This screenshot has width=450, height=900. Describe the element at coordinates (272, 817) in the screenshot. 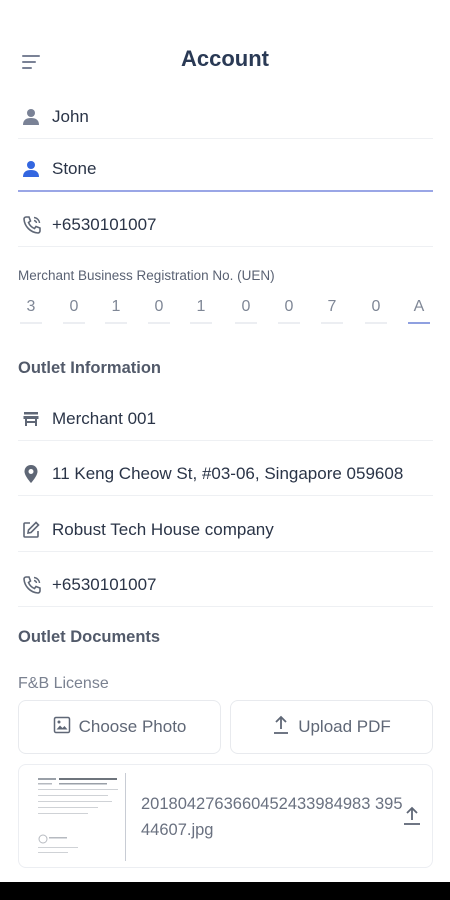

I see `file-name: 2018042763660452433984983 39544607.jpg` at that location.